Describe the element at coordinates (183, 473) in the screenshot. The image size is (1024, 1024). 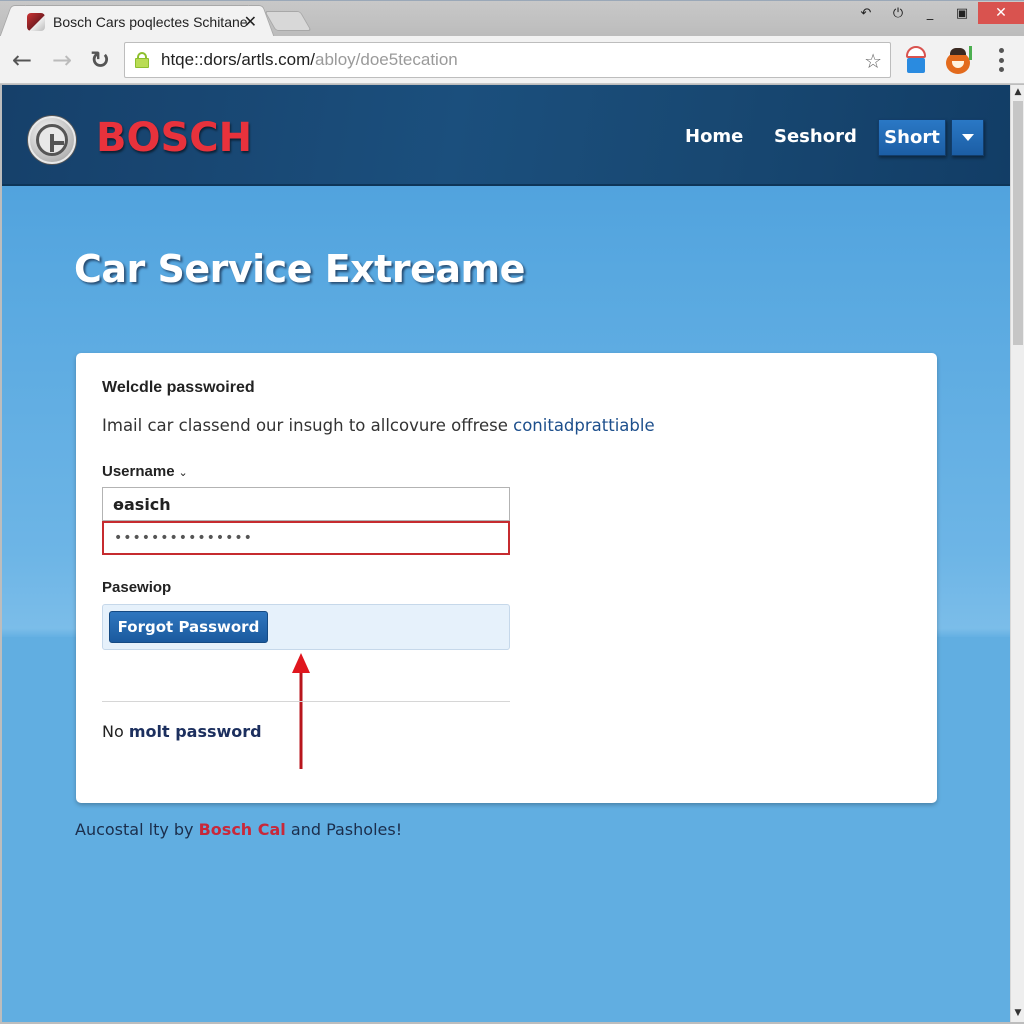
I see `chevron-down-icon: ⌄` at that location.